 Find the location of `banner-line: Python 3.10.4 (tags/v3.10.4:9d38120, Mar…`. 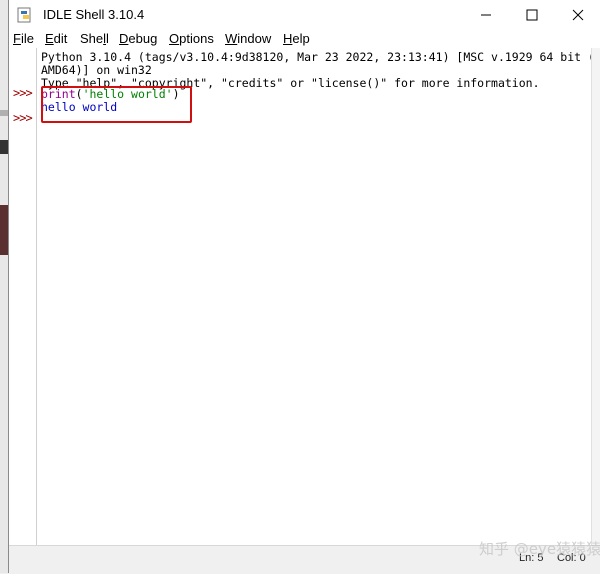

banner-line: Python 3.10.4 (tags/v3.10.4:9d38120, Mar… is located at coordinates (318, 57).